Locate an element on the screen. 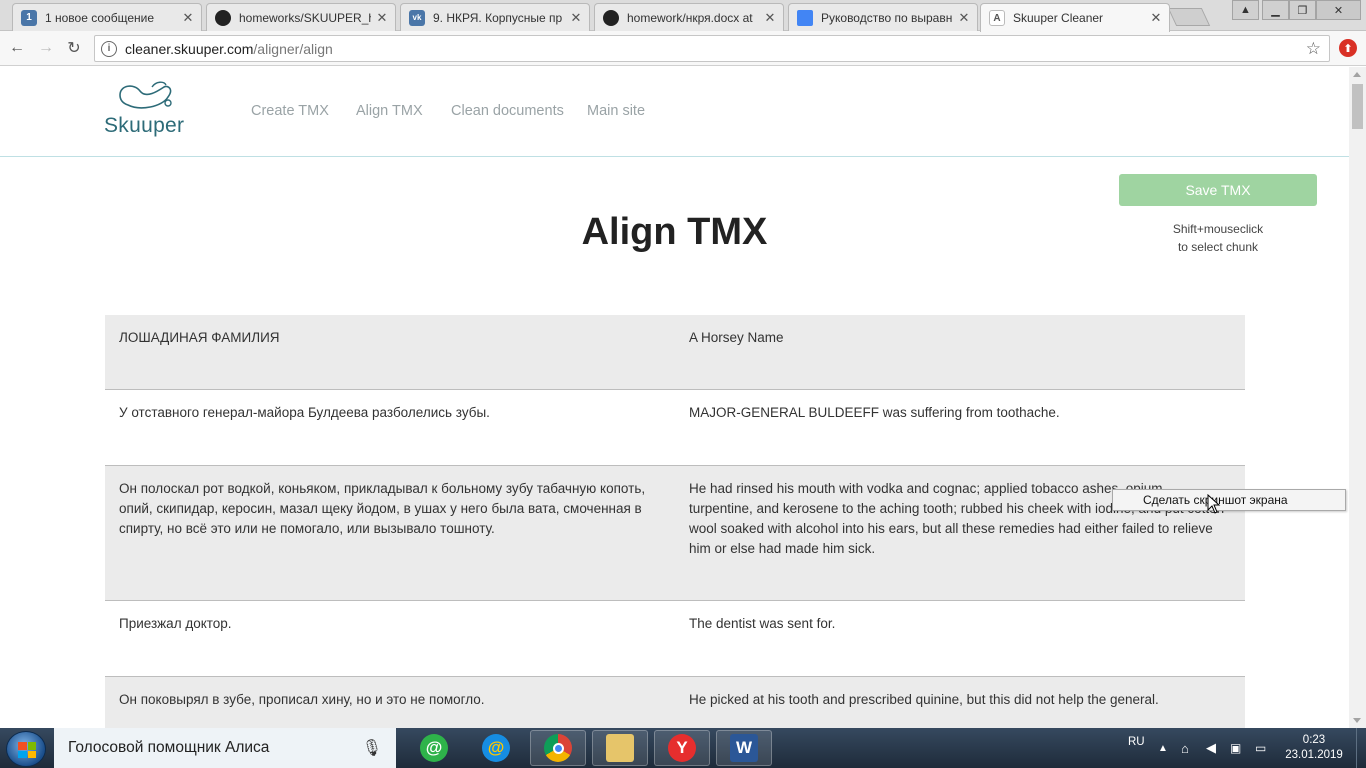  taskbar-explorer is located at coordinates (620, 748).